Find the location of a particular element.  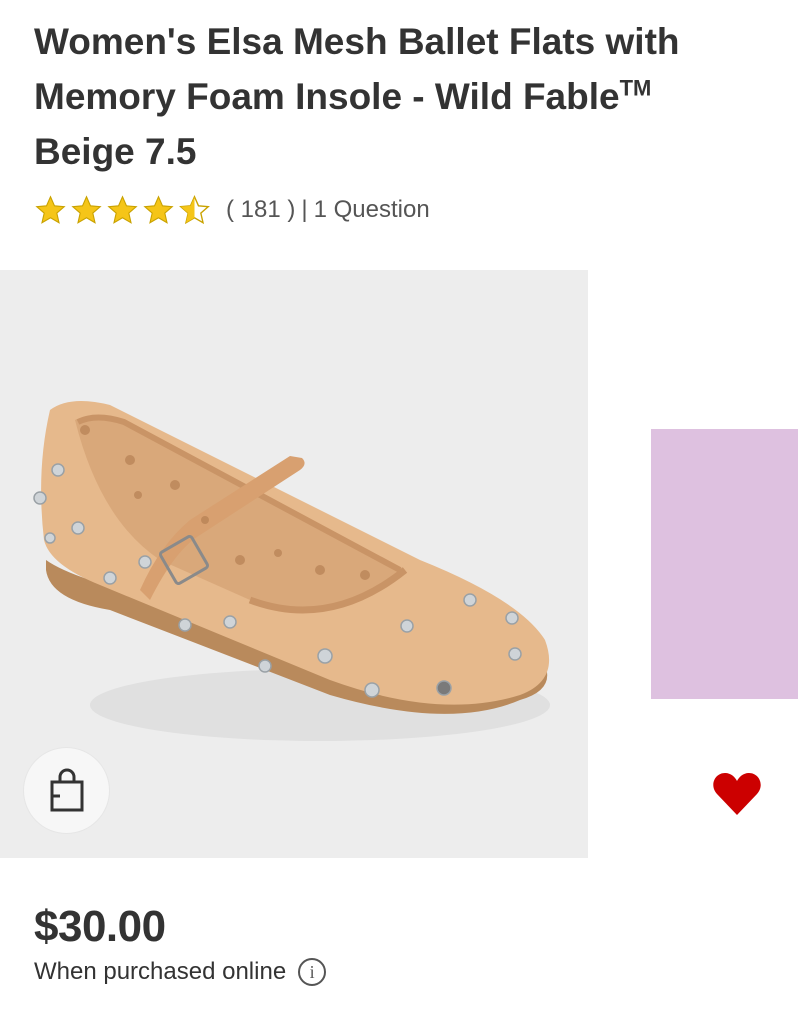

product-variant: Beige 7.5 is located at coordinates (115, 151).